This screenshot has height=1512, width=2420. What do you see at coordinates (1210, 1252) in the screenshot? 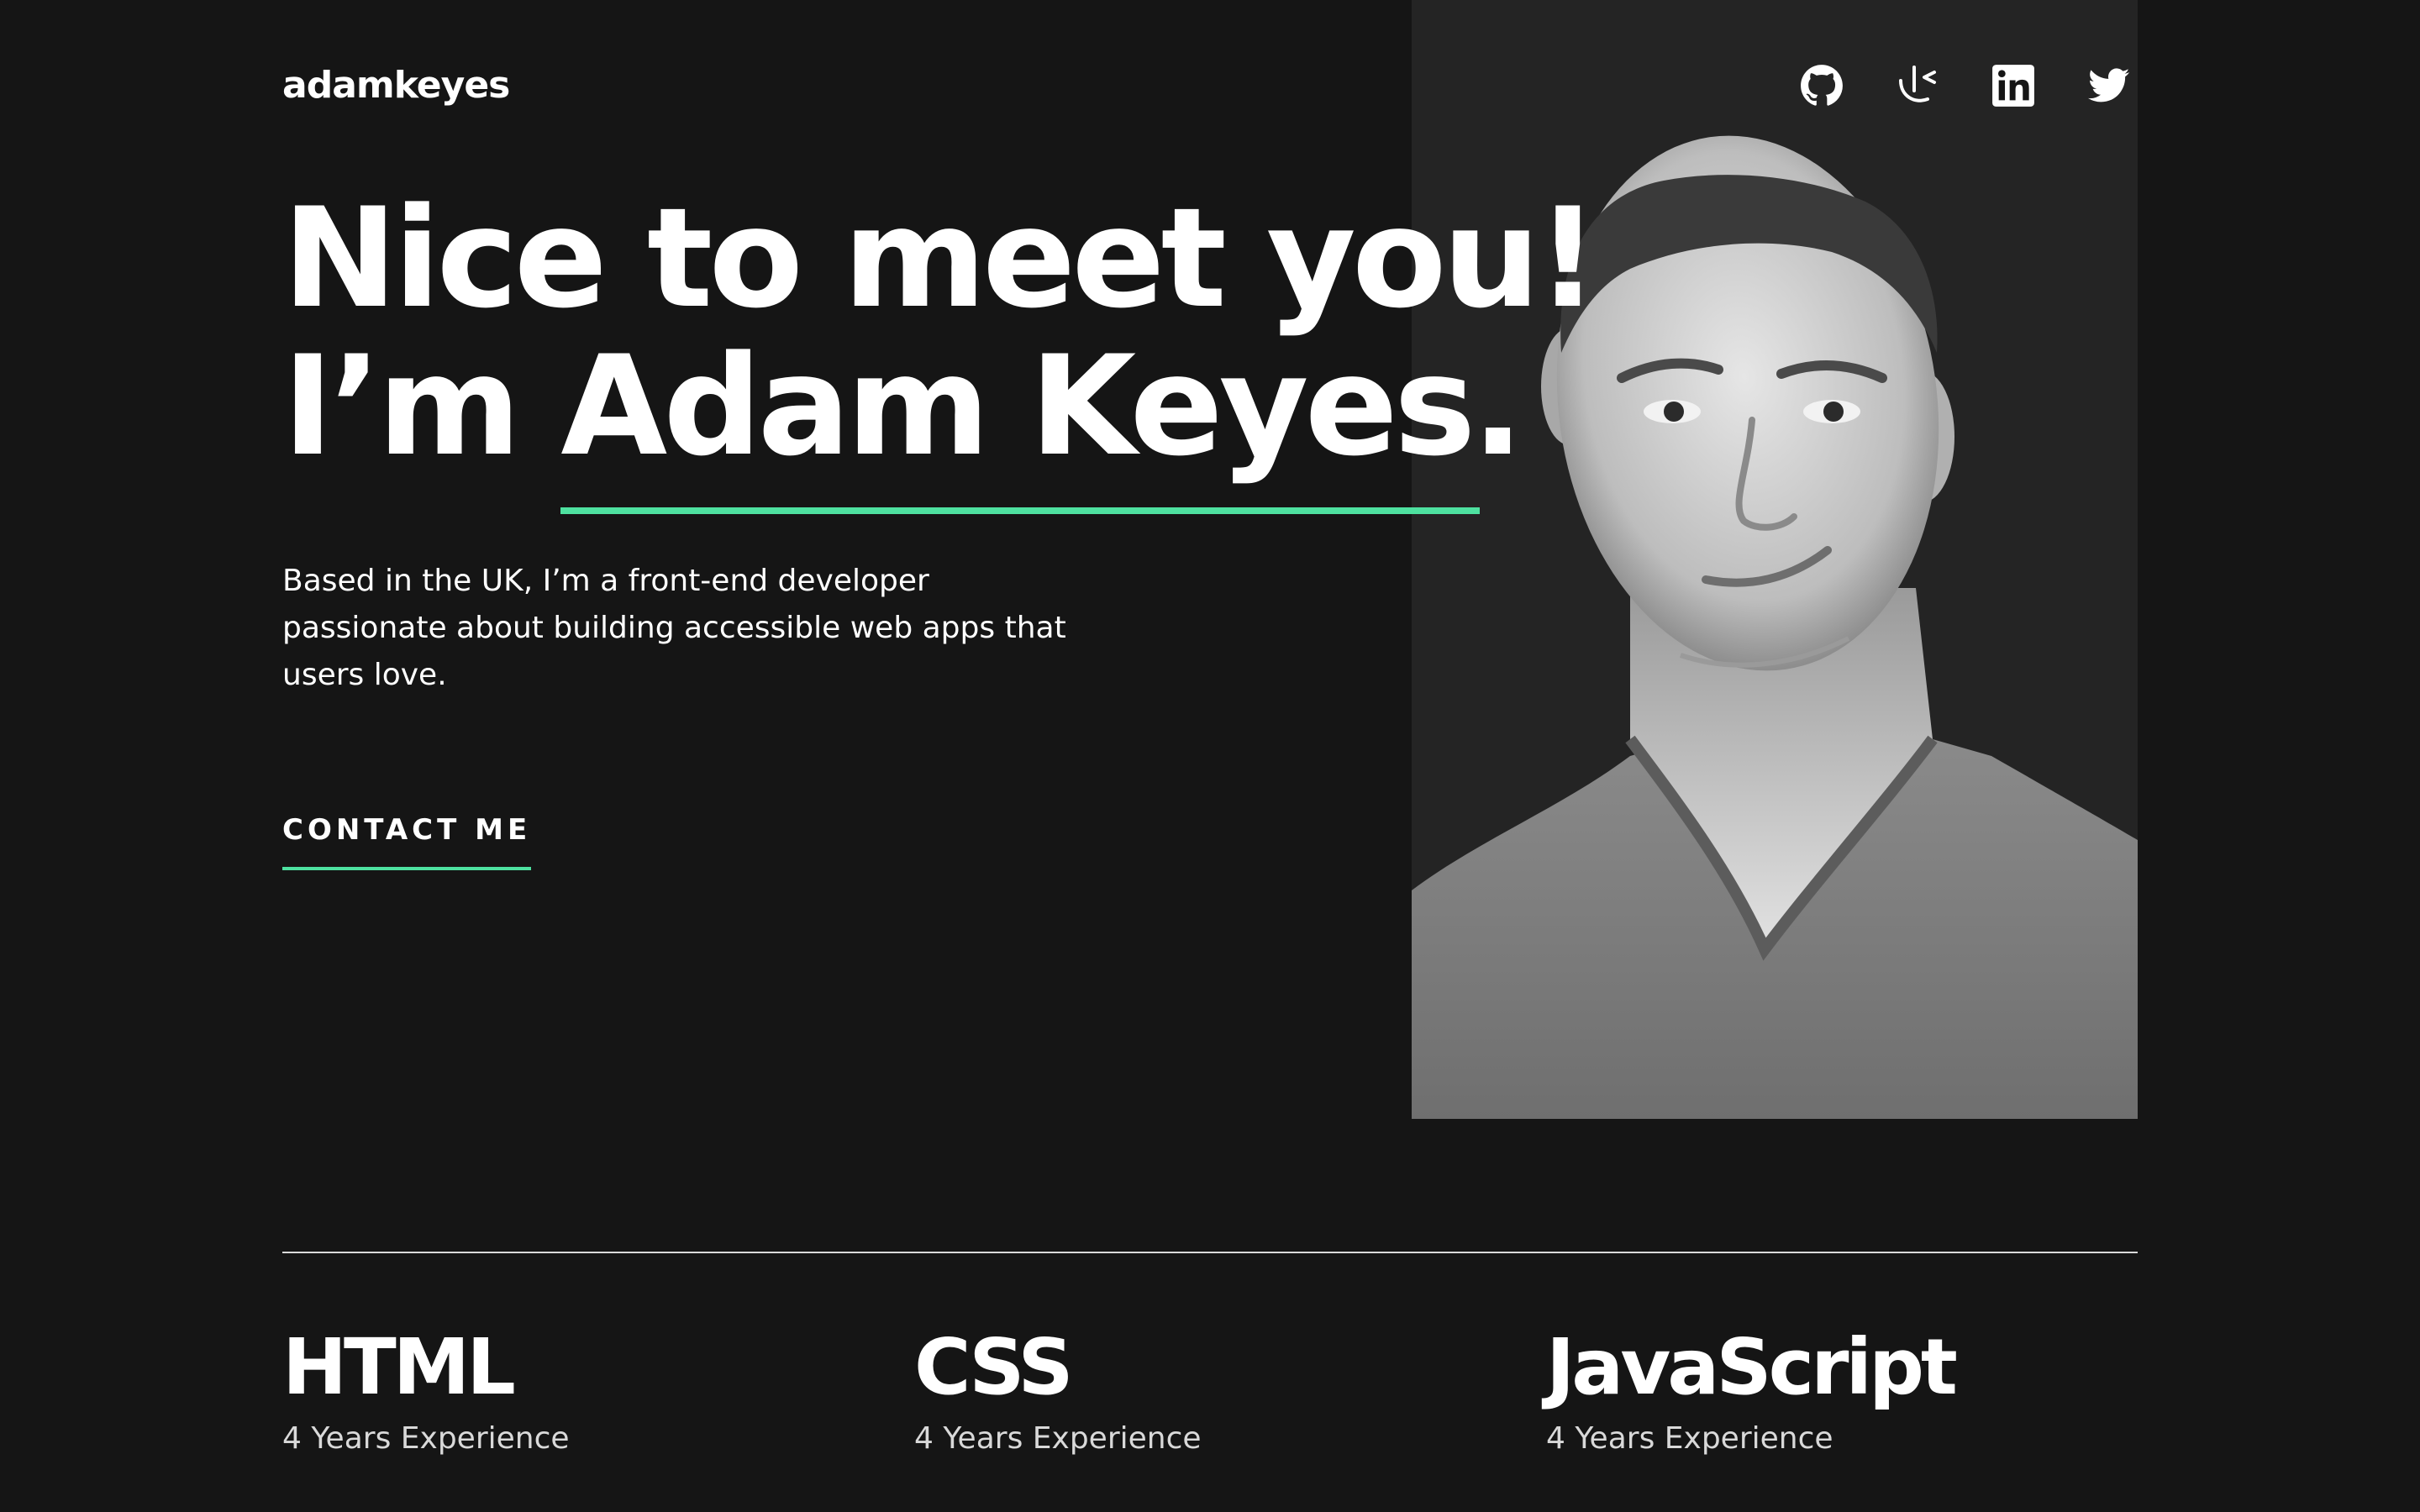
I see `section-divider` at bounding box center [1210, 1252].